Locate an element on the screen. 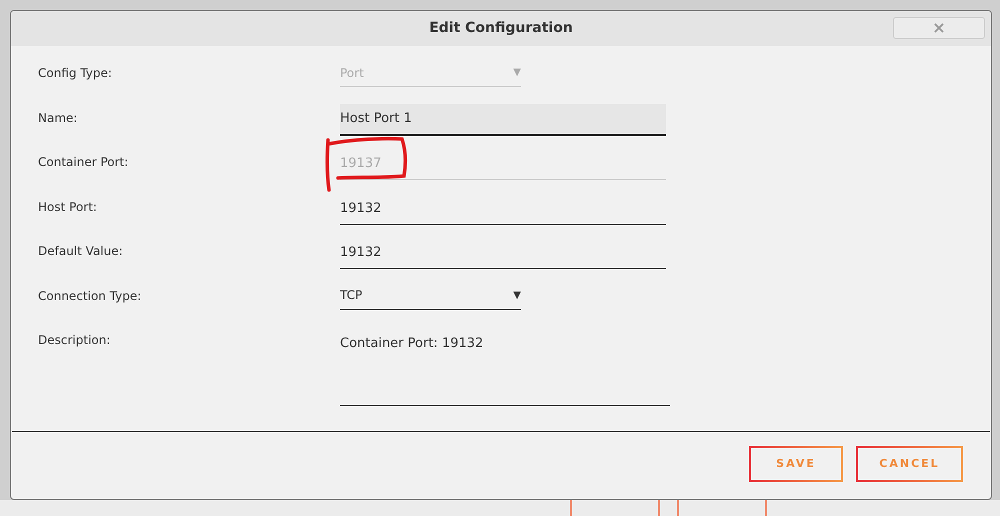 This screenshot has height=516, width=1000. input-field: Host Port 1 is located at coordinates (503, 120).